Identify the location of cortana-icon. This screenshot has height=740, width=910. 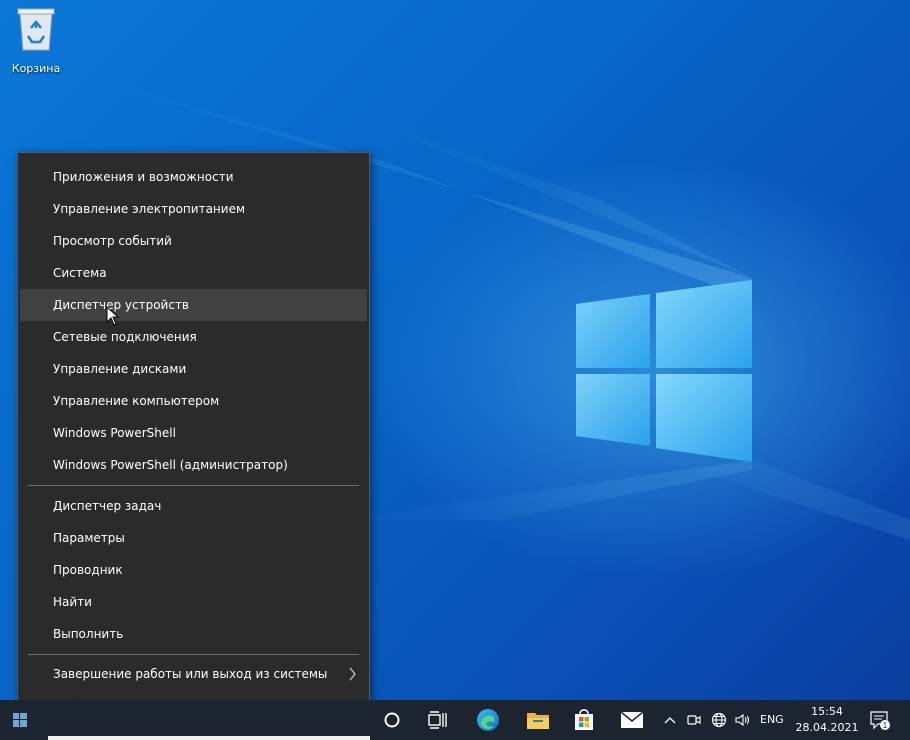
(392, 720).